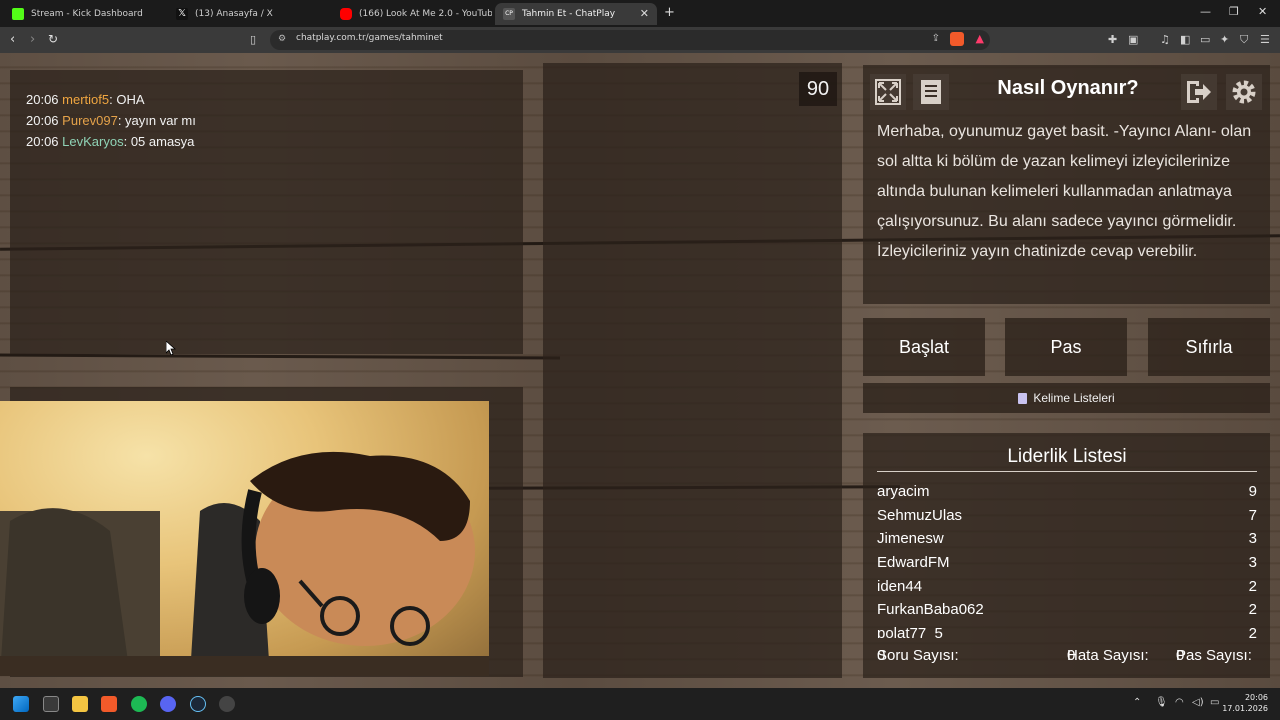 The width and height of the screenshot is (1280, 720). Describe the element at coordinates (1252, 491) in the screenshot. I see `player-score: 9` at that location.